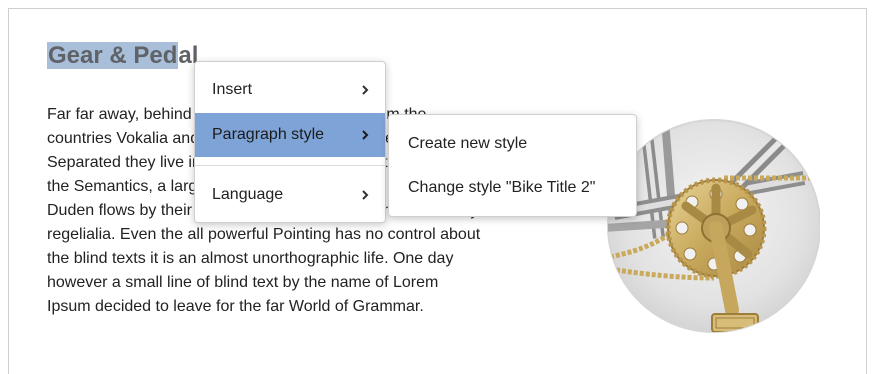  I want to click on menu-divider, so click(290, 165).